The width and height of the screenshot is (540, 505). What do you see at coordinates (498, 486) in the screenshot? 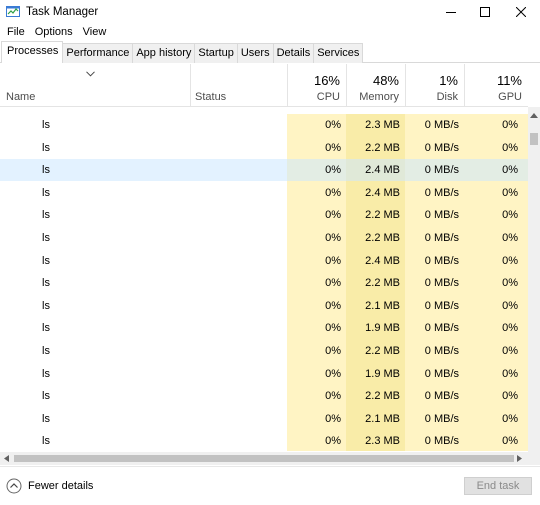
I see `end-task-button: End task` at bounding box center [498, 486].